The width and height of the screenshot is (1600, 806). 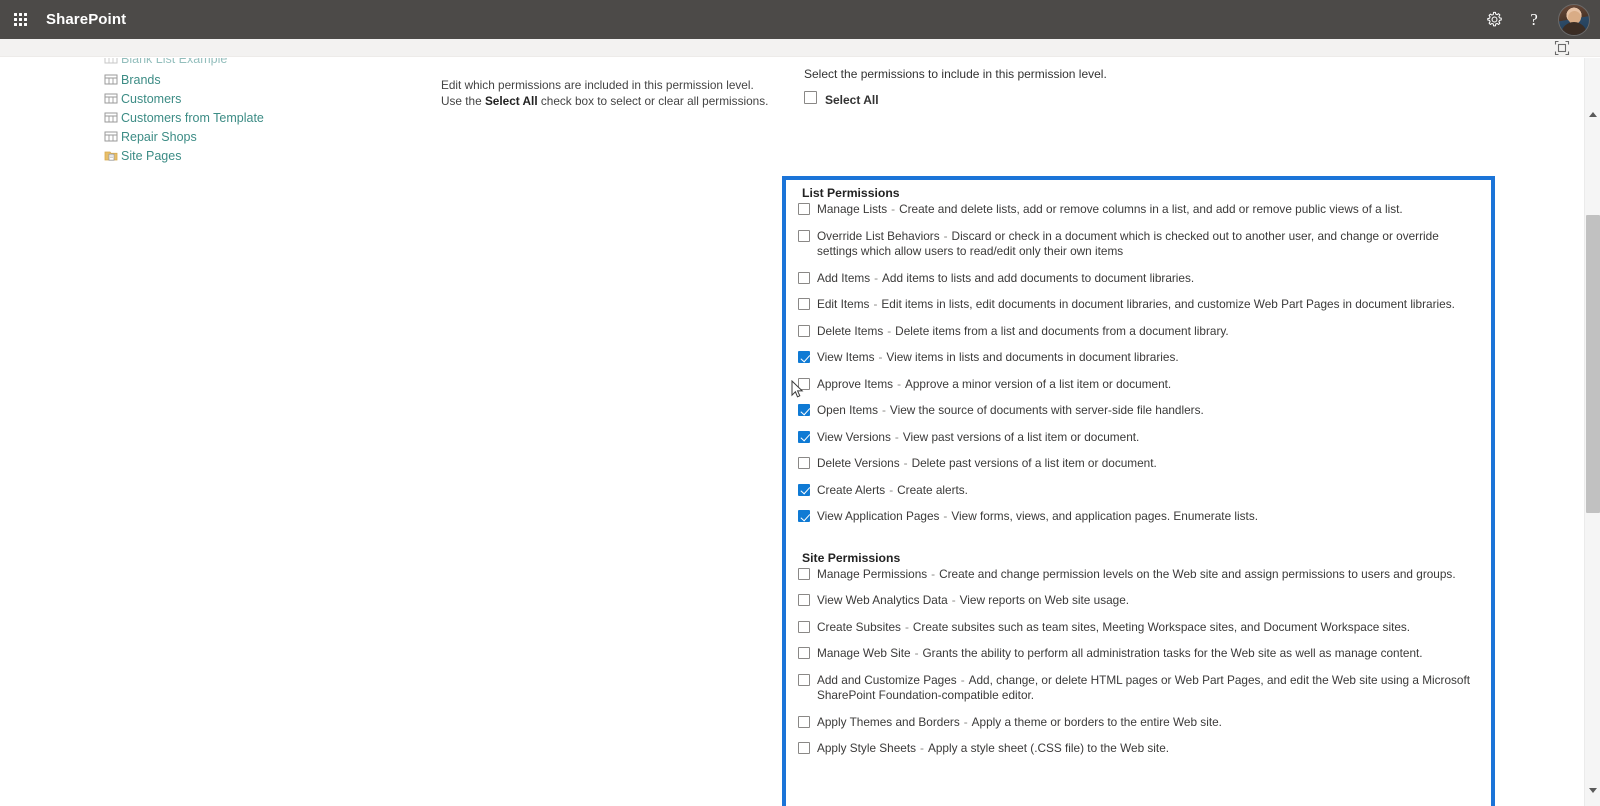 What do you see at coordinates (850, 330) in the screenshot?
I see `permission-name: Delete Items` at bounding box center [850, 330].